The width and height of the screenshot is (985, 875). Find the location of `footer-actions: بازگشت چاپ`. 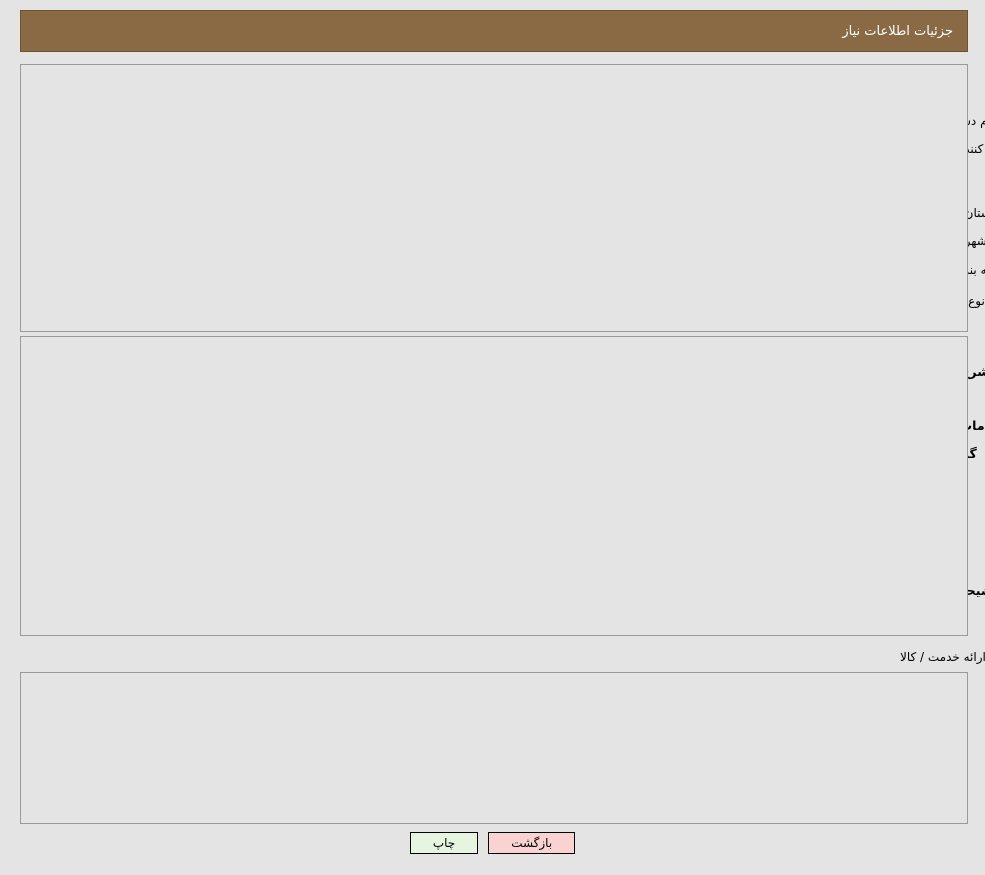

footer-actions: بازگشت چاپ is located at coordinates (492, 843).